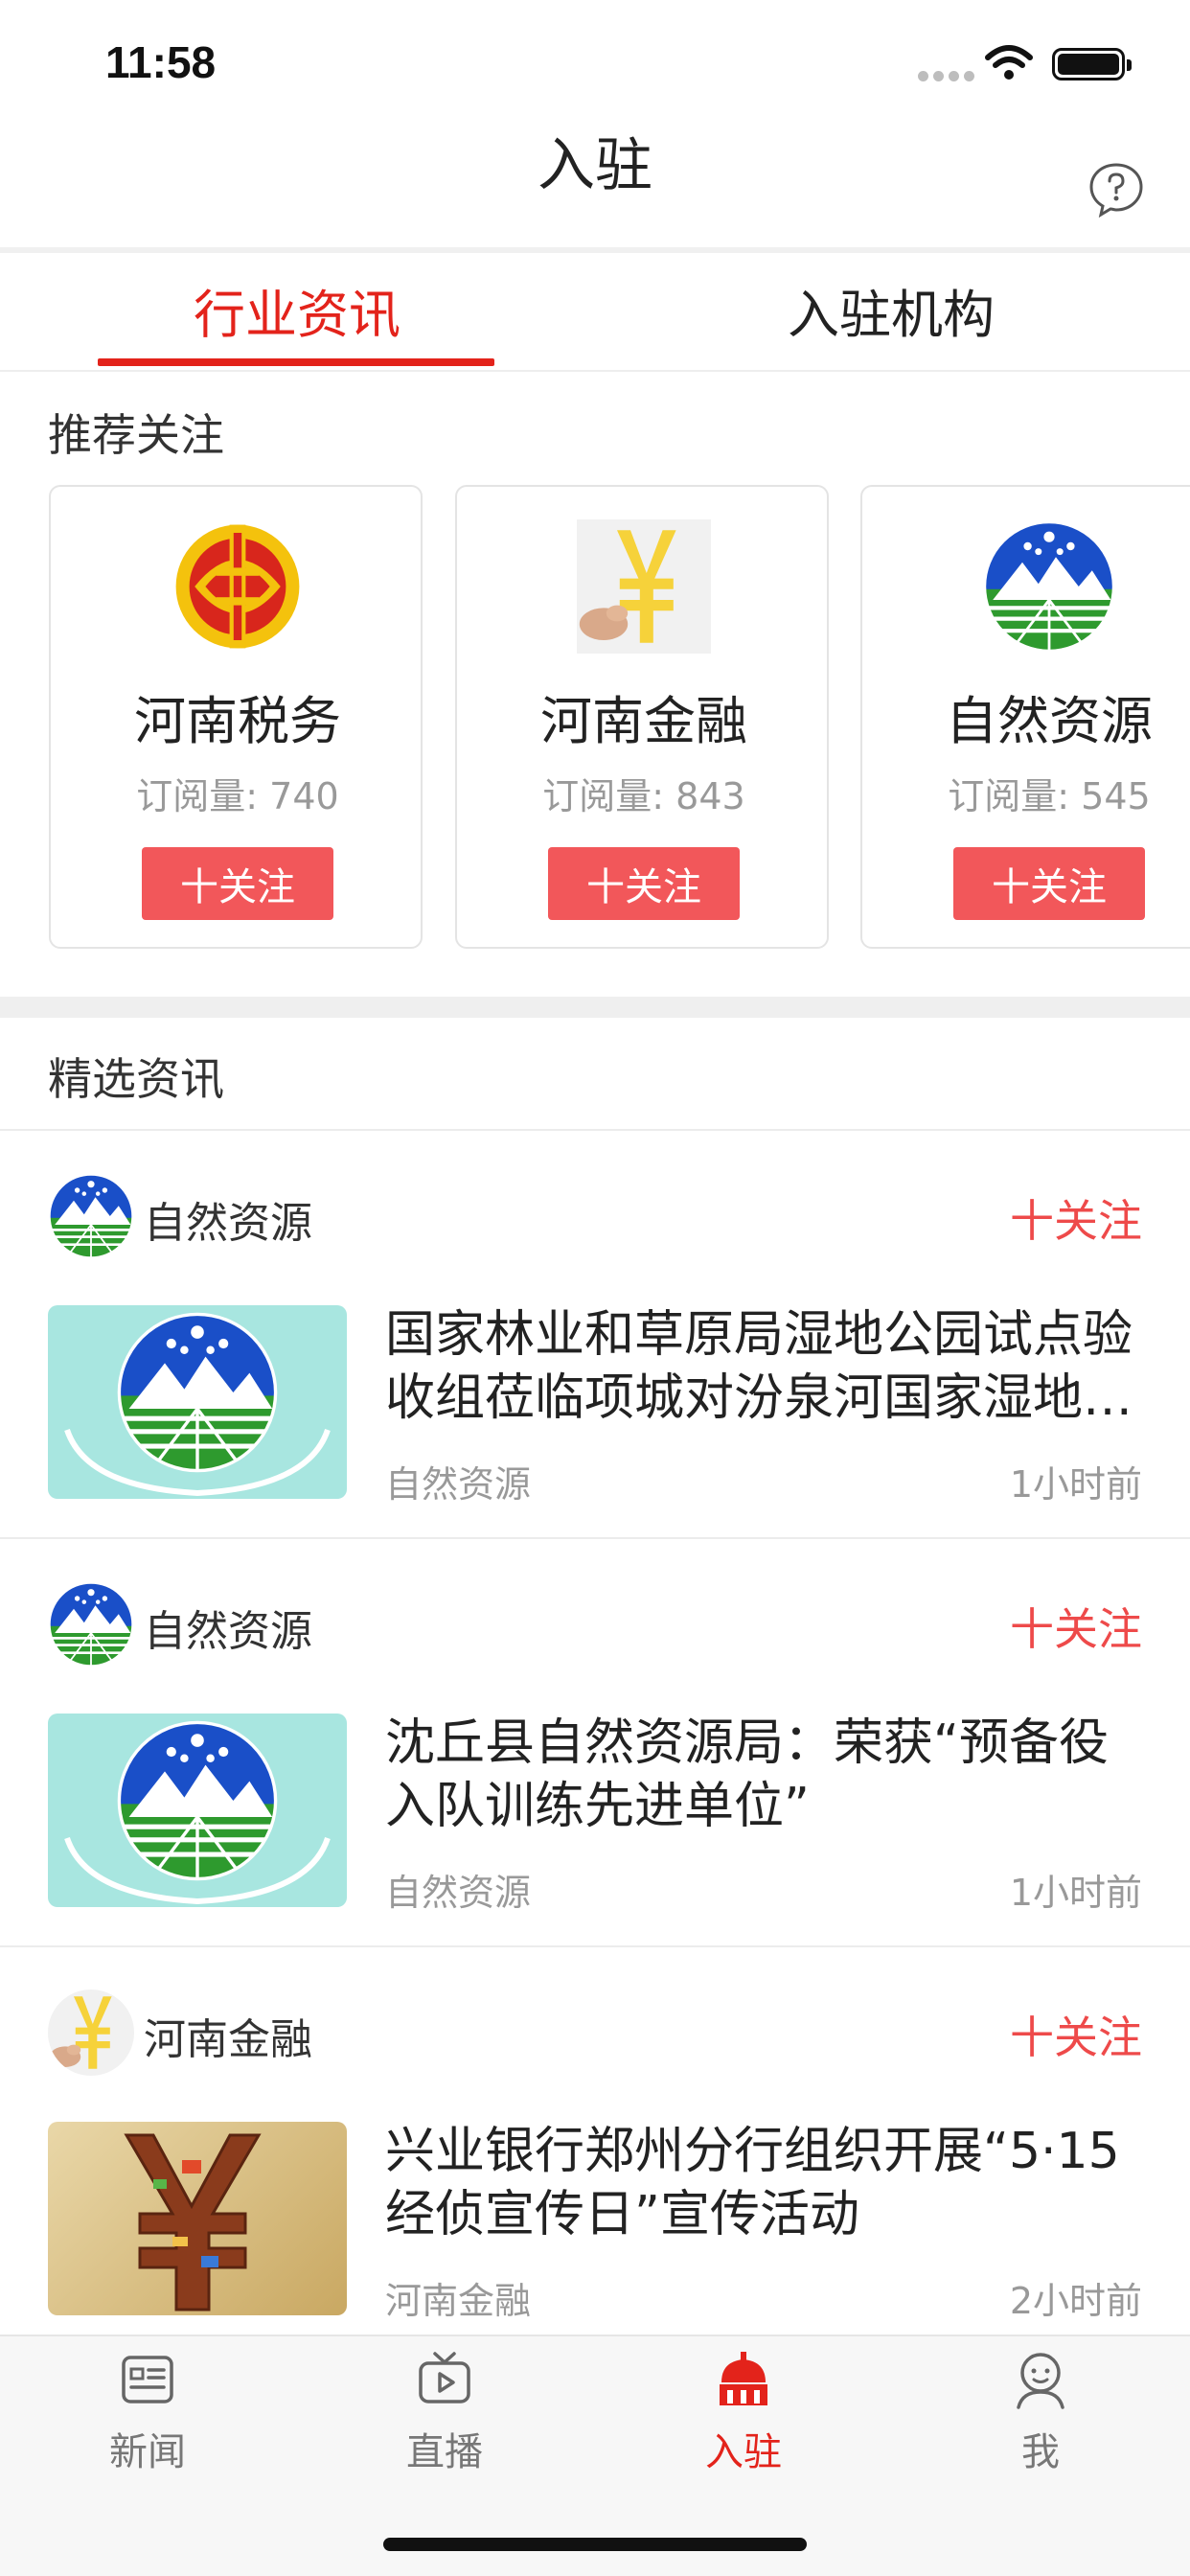 The width and height of the screenshot is (1190, 2576). I want to click on featured-section-title: 精选资讯, so click(136, 1079).